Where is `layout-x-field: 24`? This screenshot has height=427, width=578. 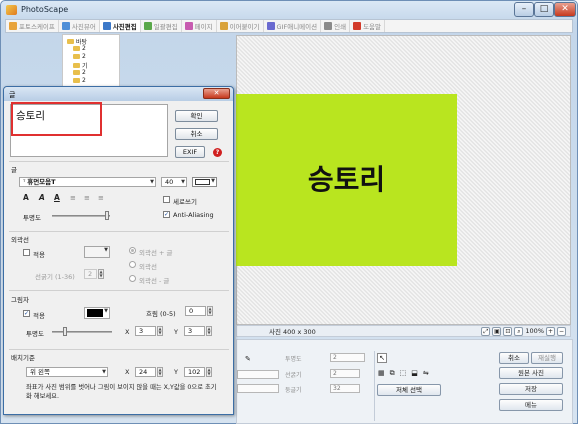
layout-x-field: 24 is located at coordinates (145, 372).